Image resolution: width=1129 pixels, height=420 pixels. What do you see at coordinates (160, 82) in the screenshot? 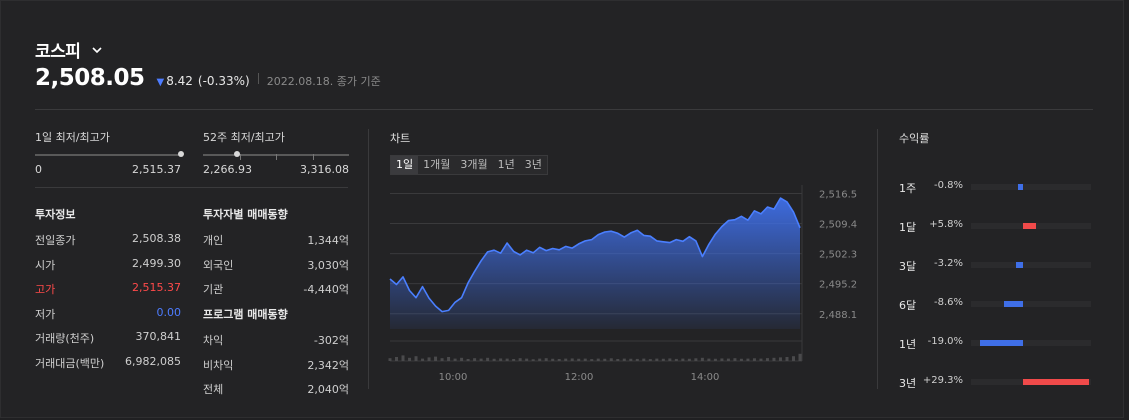
I see `down-arrow-icon: ▼` at bounding box center [160, 82].